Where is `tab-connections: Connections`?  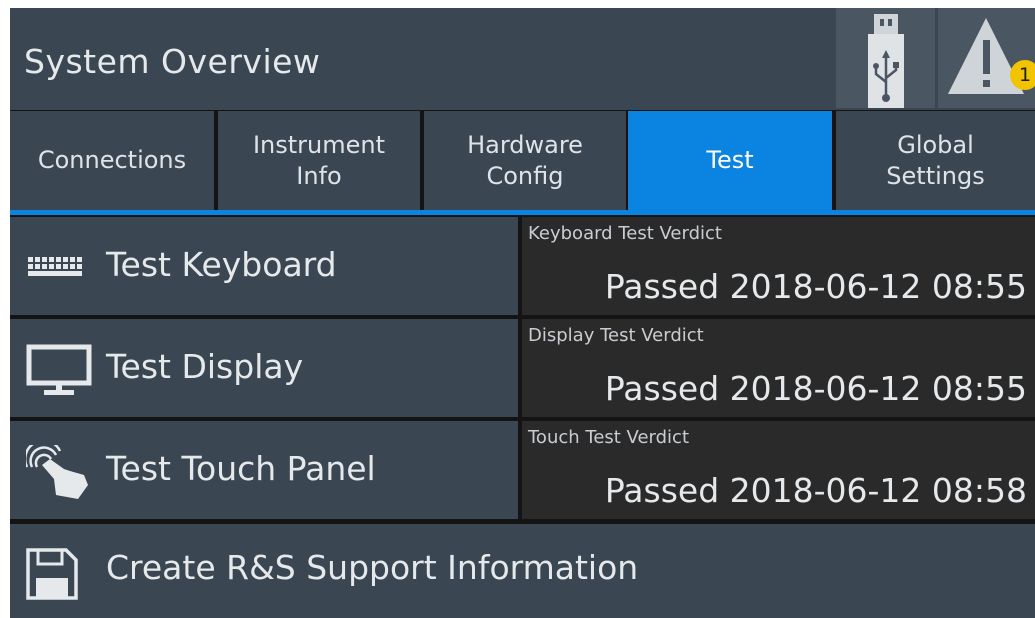 tab-connections: Connections is located at coordinates (112, 160).